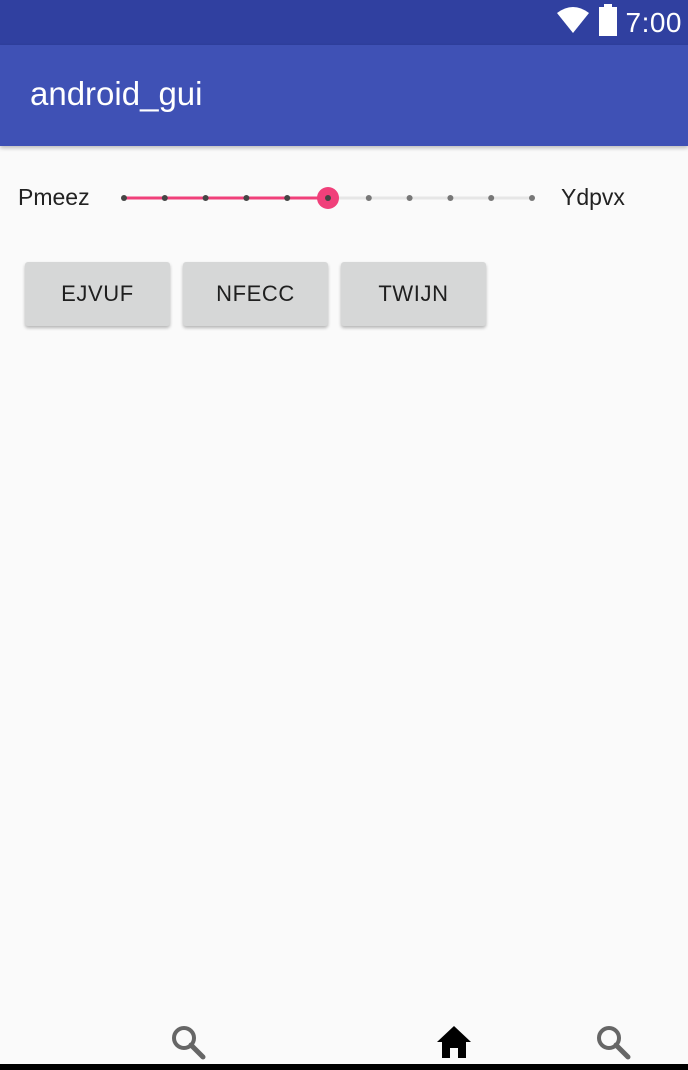  I want to click on buttons-row: EJVUF NFECC TWIJN, so click(255, 294).